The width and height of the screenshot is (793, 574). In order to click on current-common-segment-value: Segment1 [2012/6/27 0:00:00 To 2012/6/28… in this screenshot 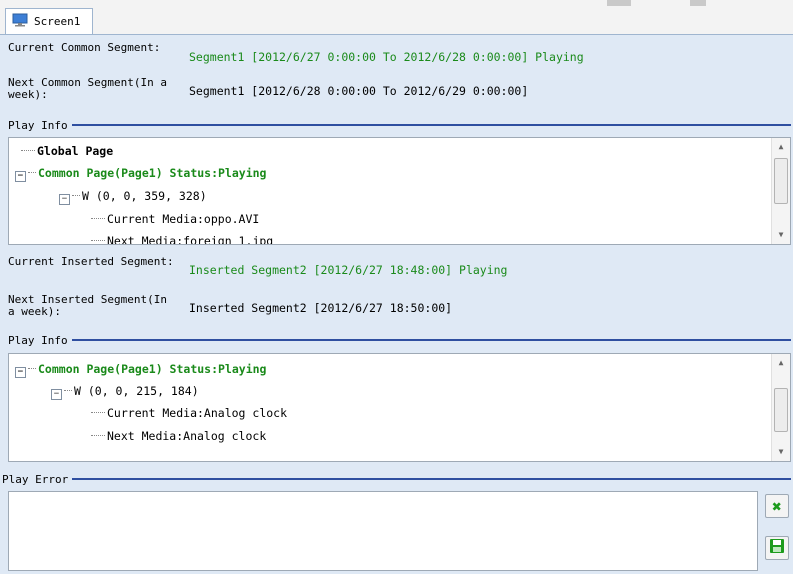, I will do `click(386, 57)`.